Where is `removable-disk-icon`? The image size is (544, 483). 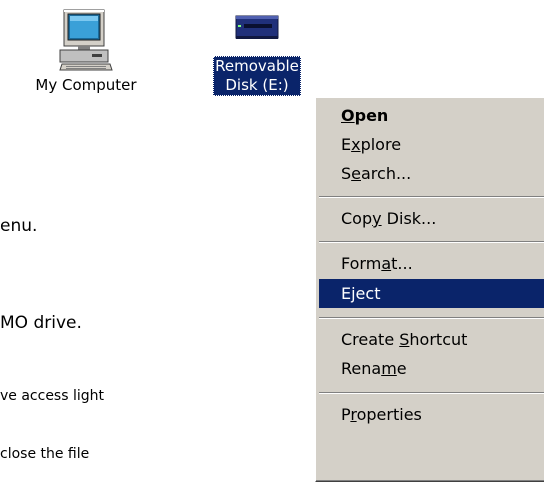
removable-disk-icon is located at coordinates (257, 27).